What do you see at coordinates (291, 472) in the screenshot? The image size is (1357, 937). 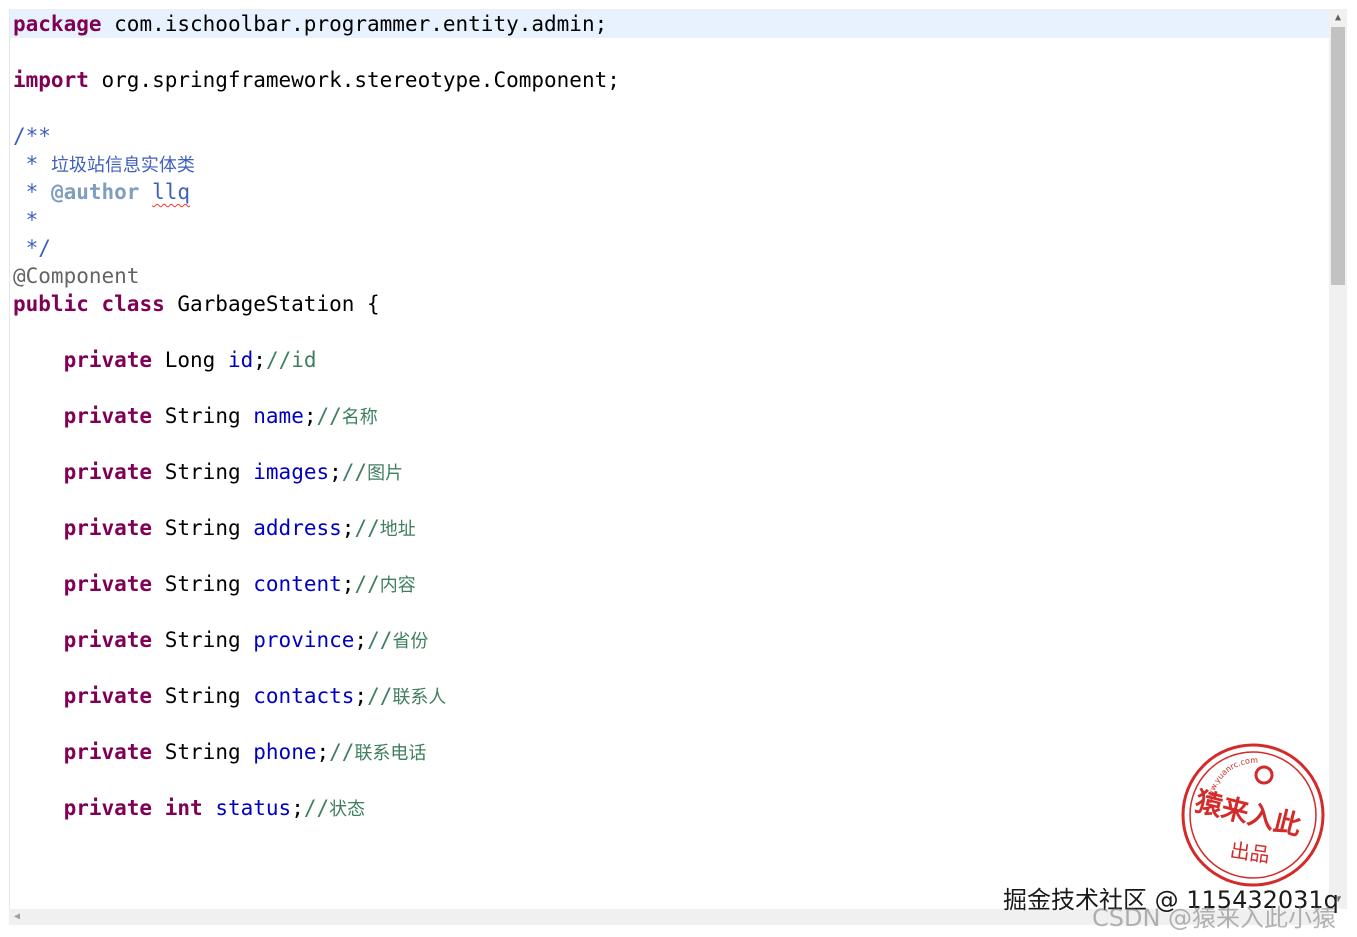 I see `field-name: images` at bounding box center [291, 472].